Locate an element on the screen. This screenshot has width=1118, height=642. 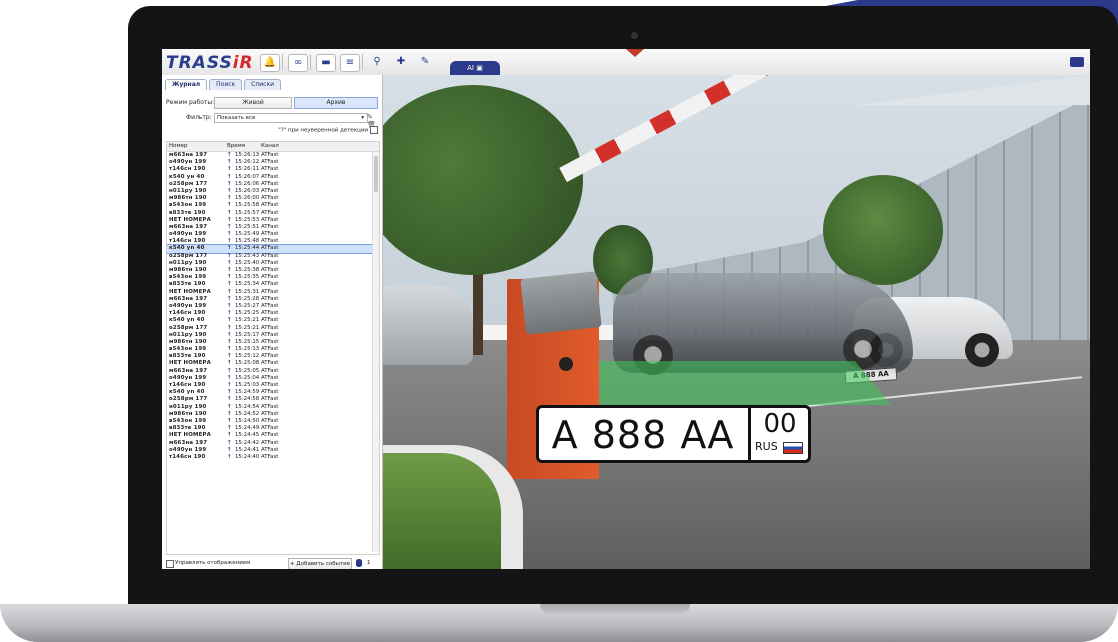
table-row: НЕТ НОМЕРА ↑ 15:25:08 ATFast is located at coordinates (273, 363).